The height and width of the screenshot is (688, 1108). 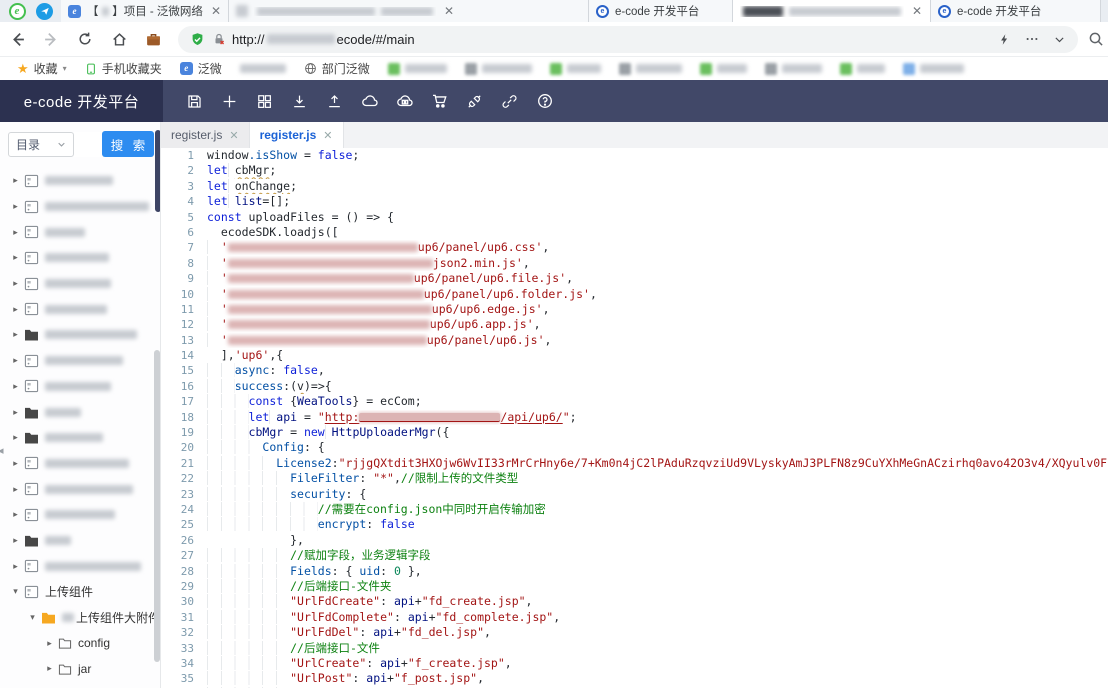 What do you see at coordinates (1032, 39) in the screenshot?
I see `more-menu-icon` at bounding box center [1032, 39].